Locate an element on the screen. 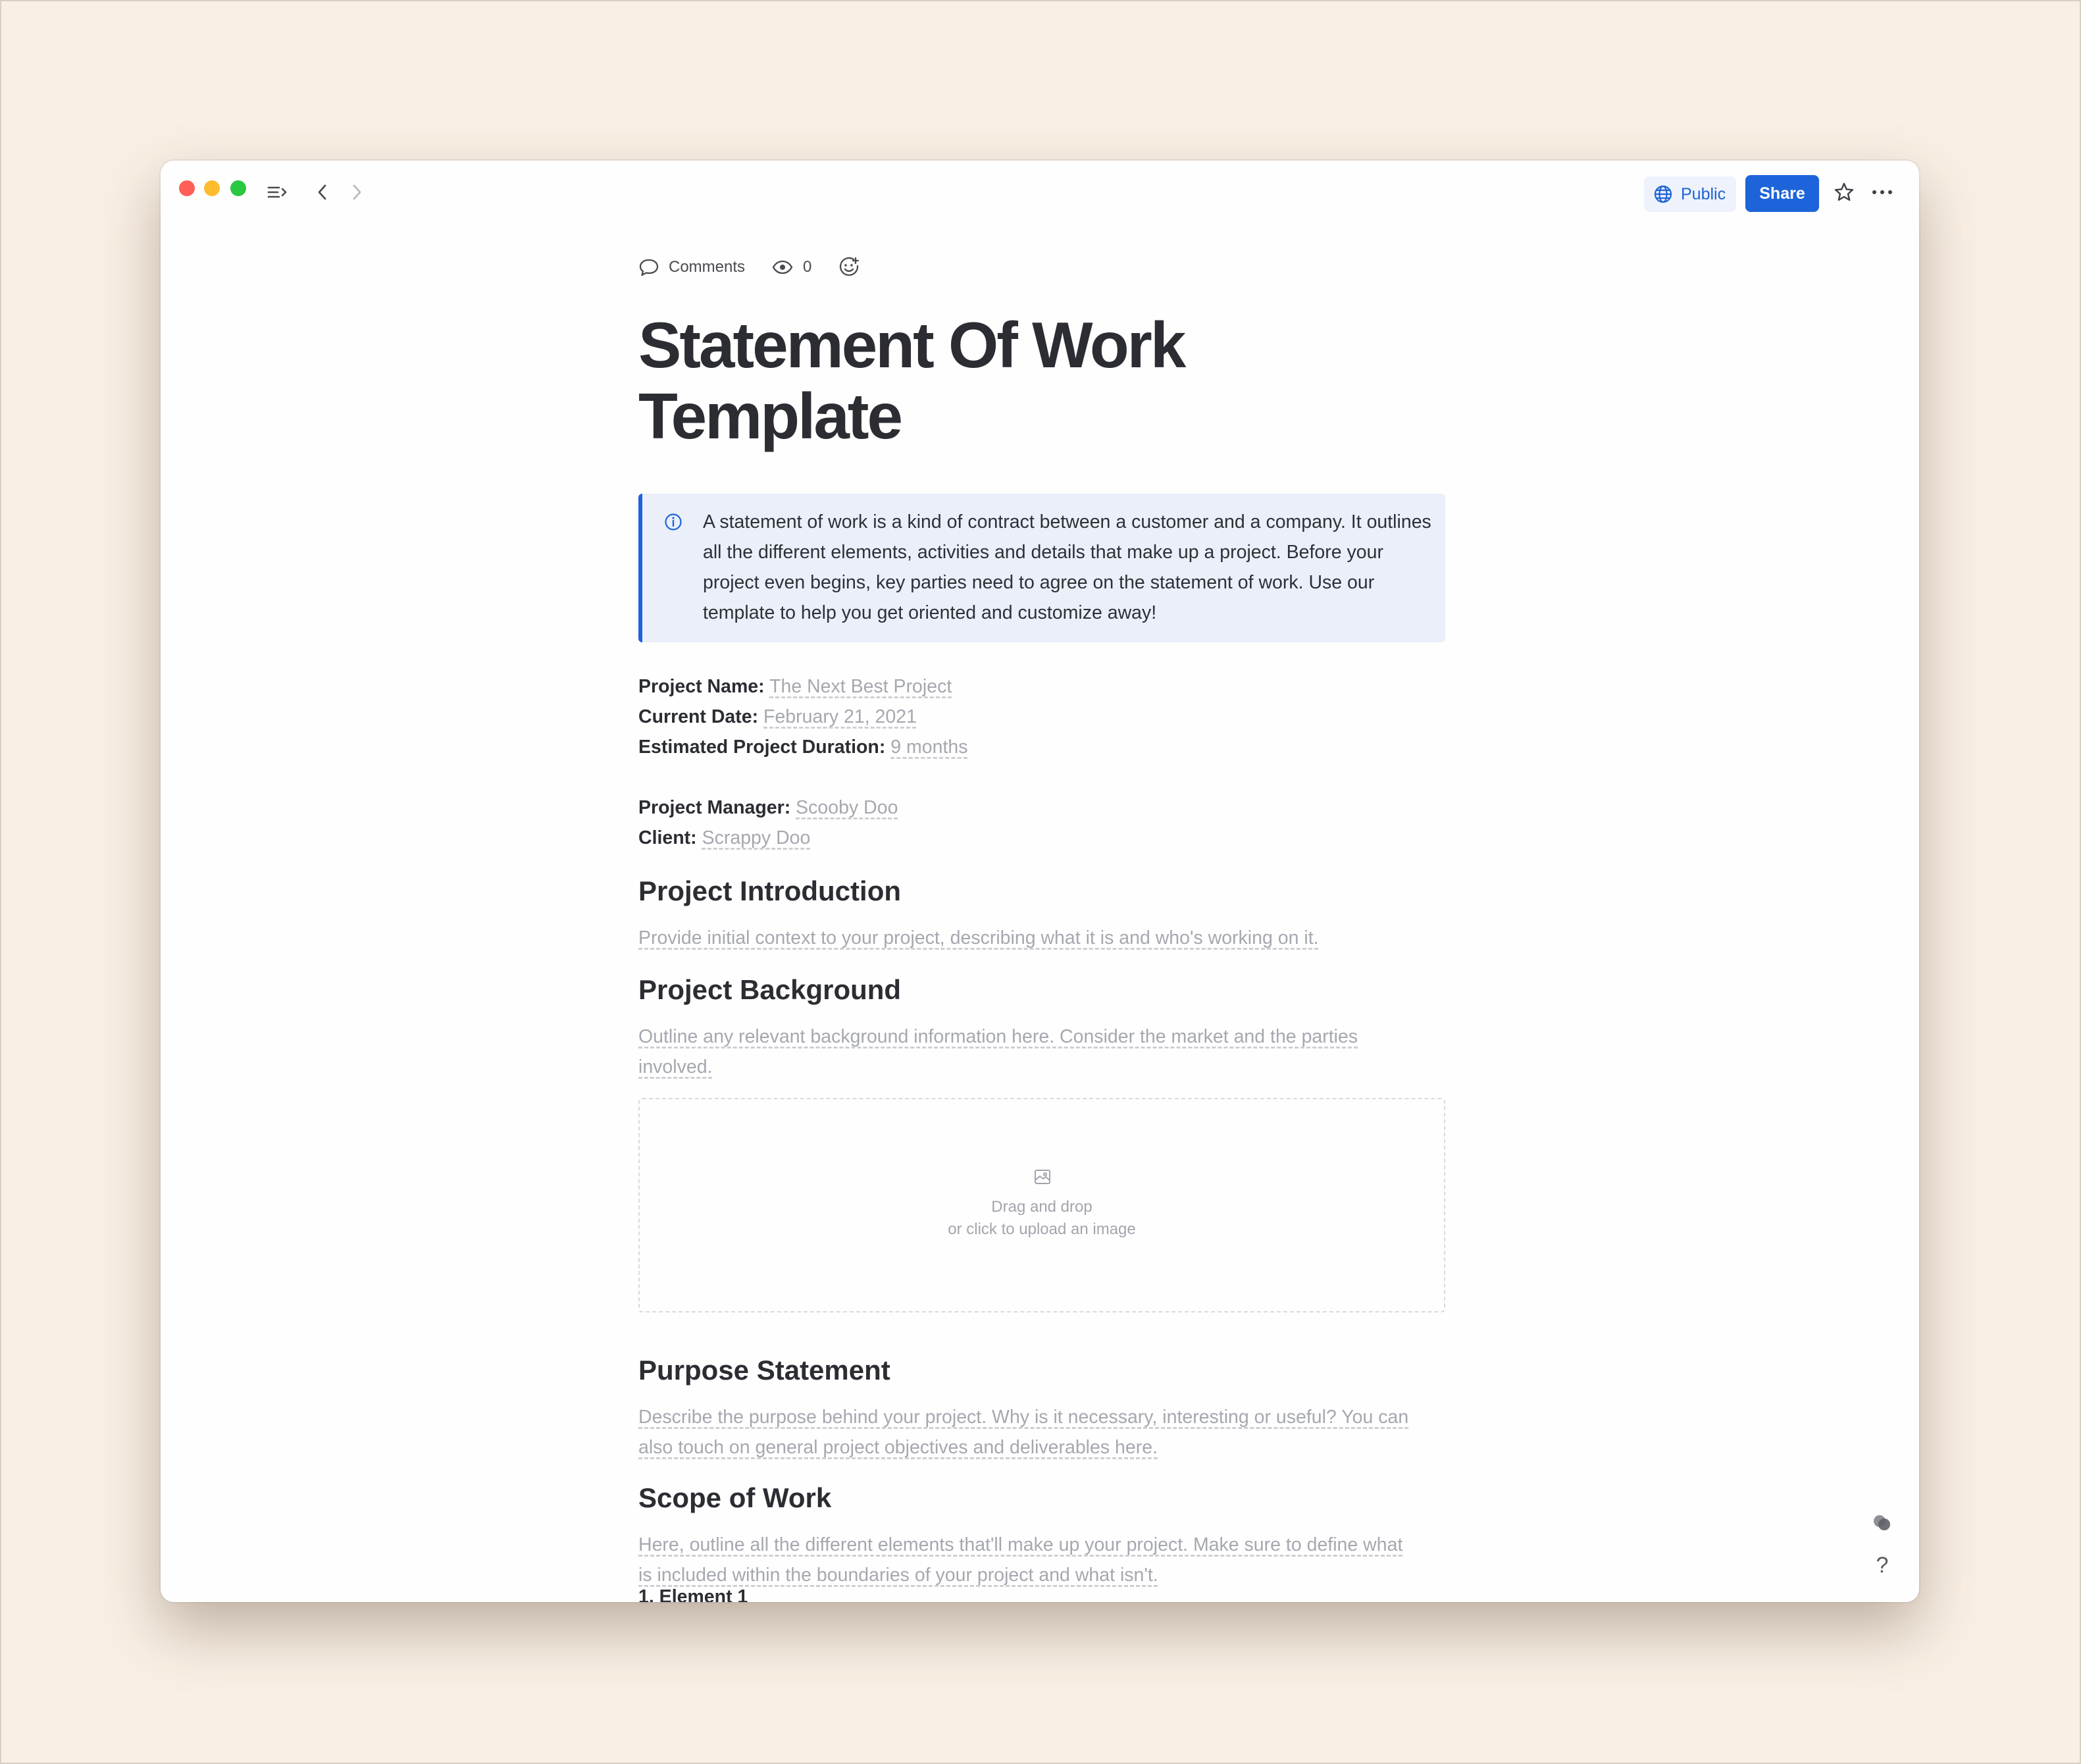  star-icon is located at coordinates (1844, 192).